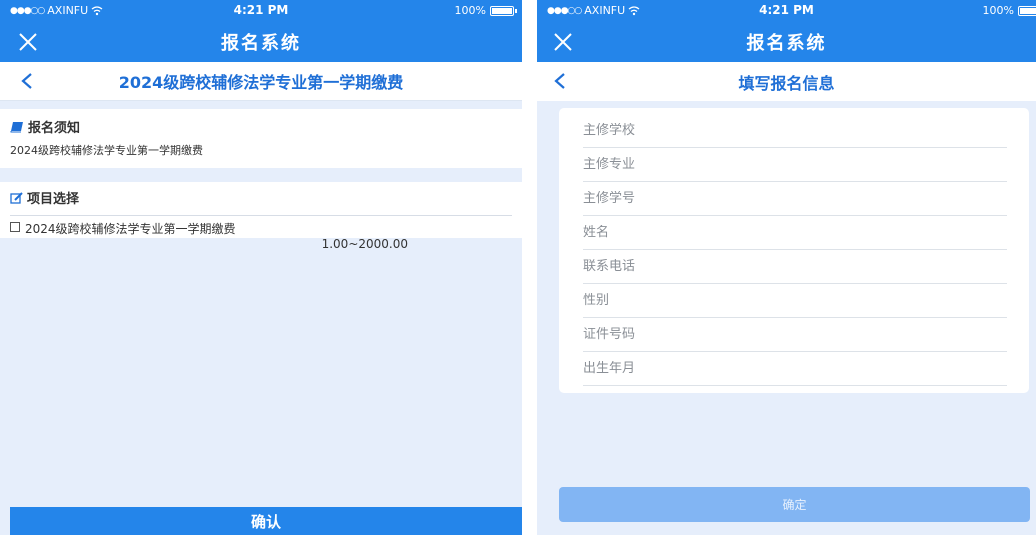 This screenshot has width=1036, height=535. I want to click on project-checkbox, so click(15, 227).